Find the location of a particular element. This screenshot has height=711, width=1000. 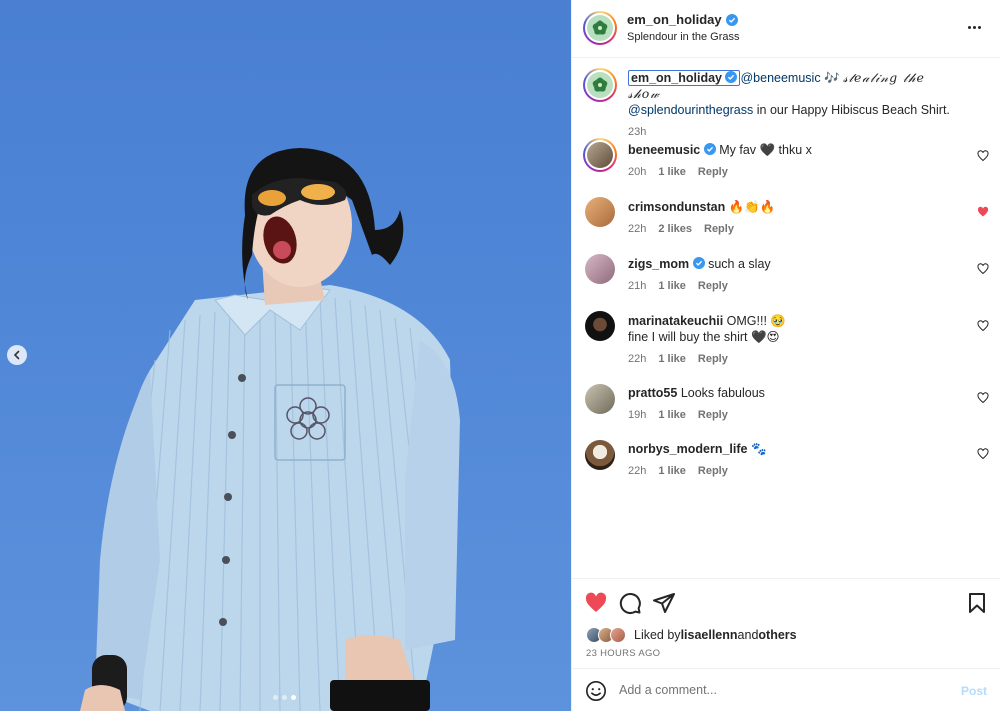

comment-time: 19h is located at coordinates (637, 415).